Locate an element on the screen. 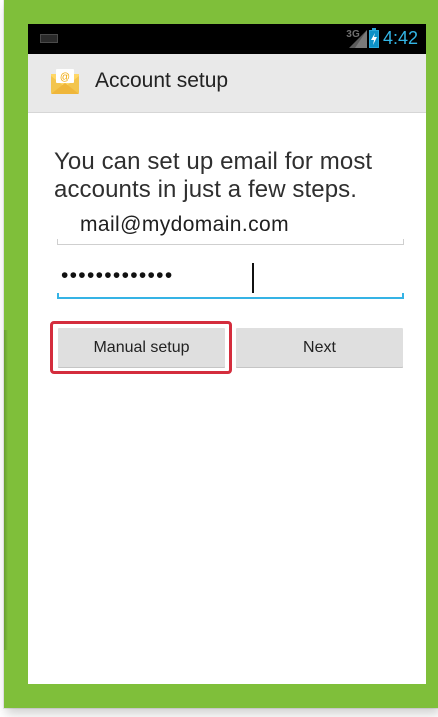 The height and width of the screenshot is (717, 438). signal-icon is located at coordinates (358, 39).